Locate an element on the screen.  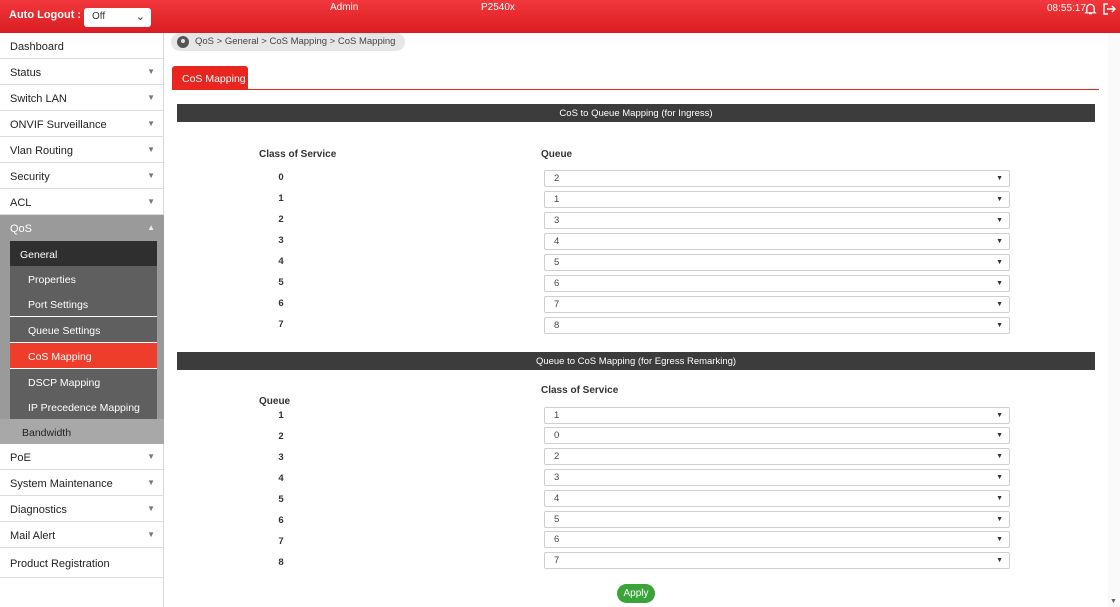
sidebar-item-label: PoE is located at coordinates (20, 458).